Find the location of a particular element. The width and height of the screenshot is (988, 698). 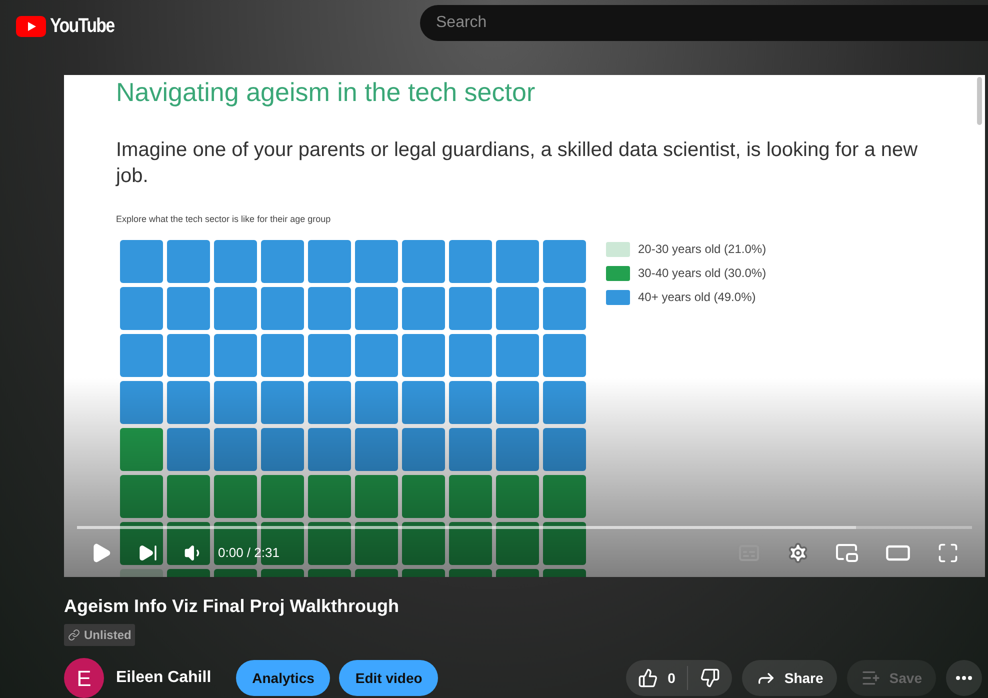

channel-name: Eileen Cahill is located at coordinates (164, 678).